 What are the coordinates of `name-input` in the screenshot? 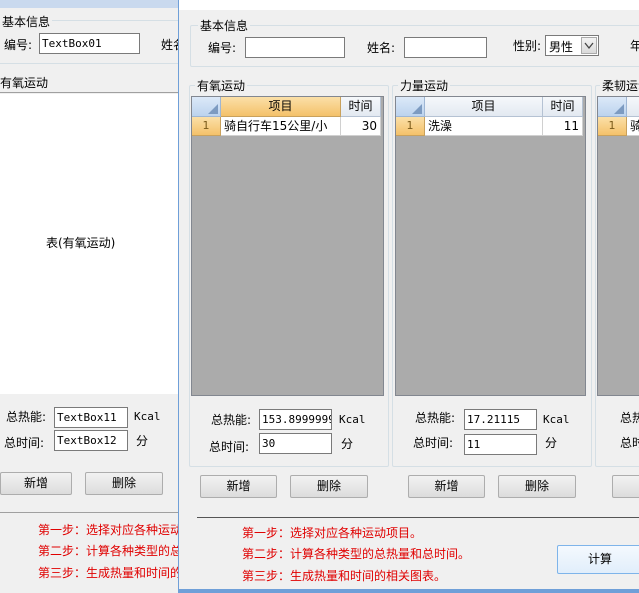 It's located at (445, 47).